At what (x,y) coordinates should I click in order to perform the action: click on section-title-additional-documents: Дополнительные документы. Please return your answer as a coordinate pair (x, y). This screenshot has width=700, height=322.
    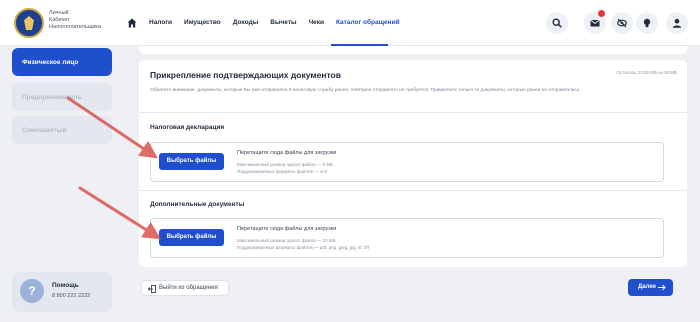
    Looking at the image, I should click on (197, 204).